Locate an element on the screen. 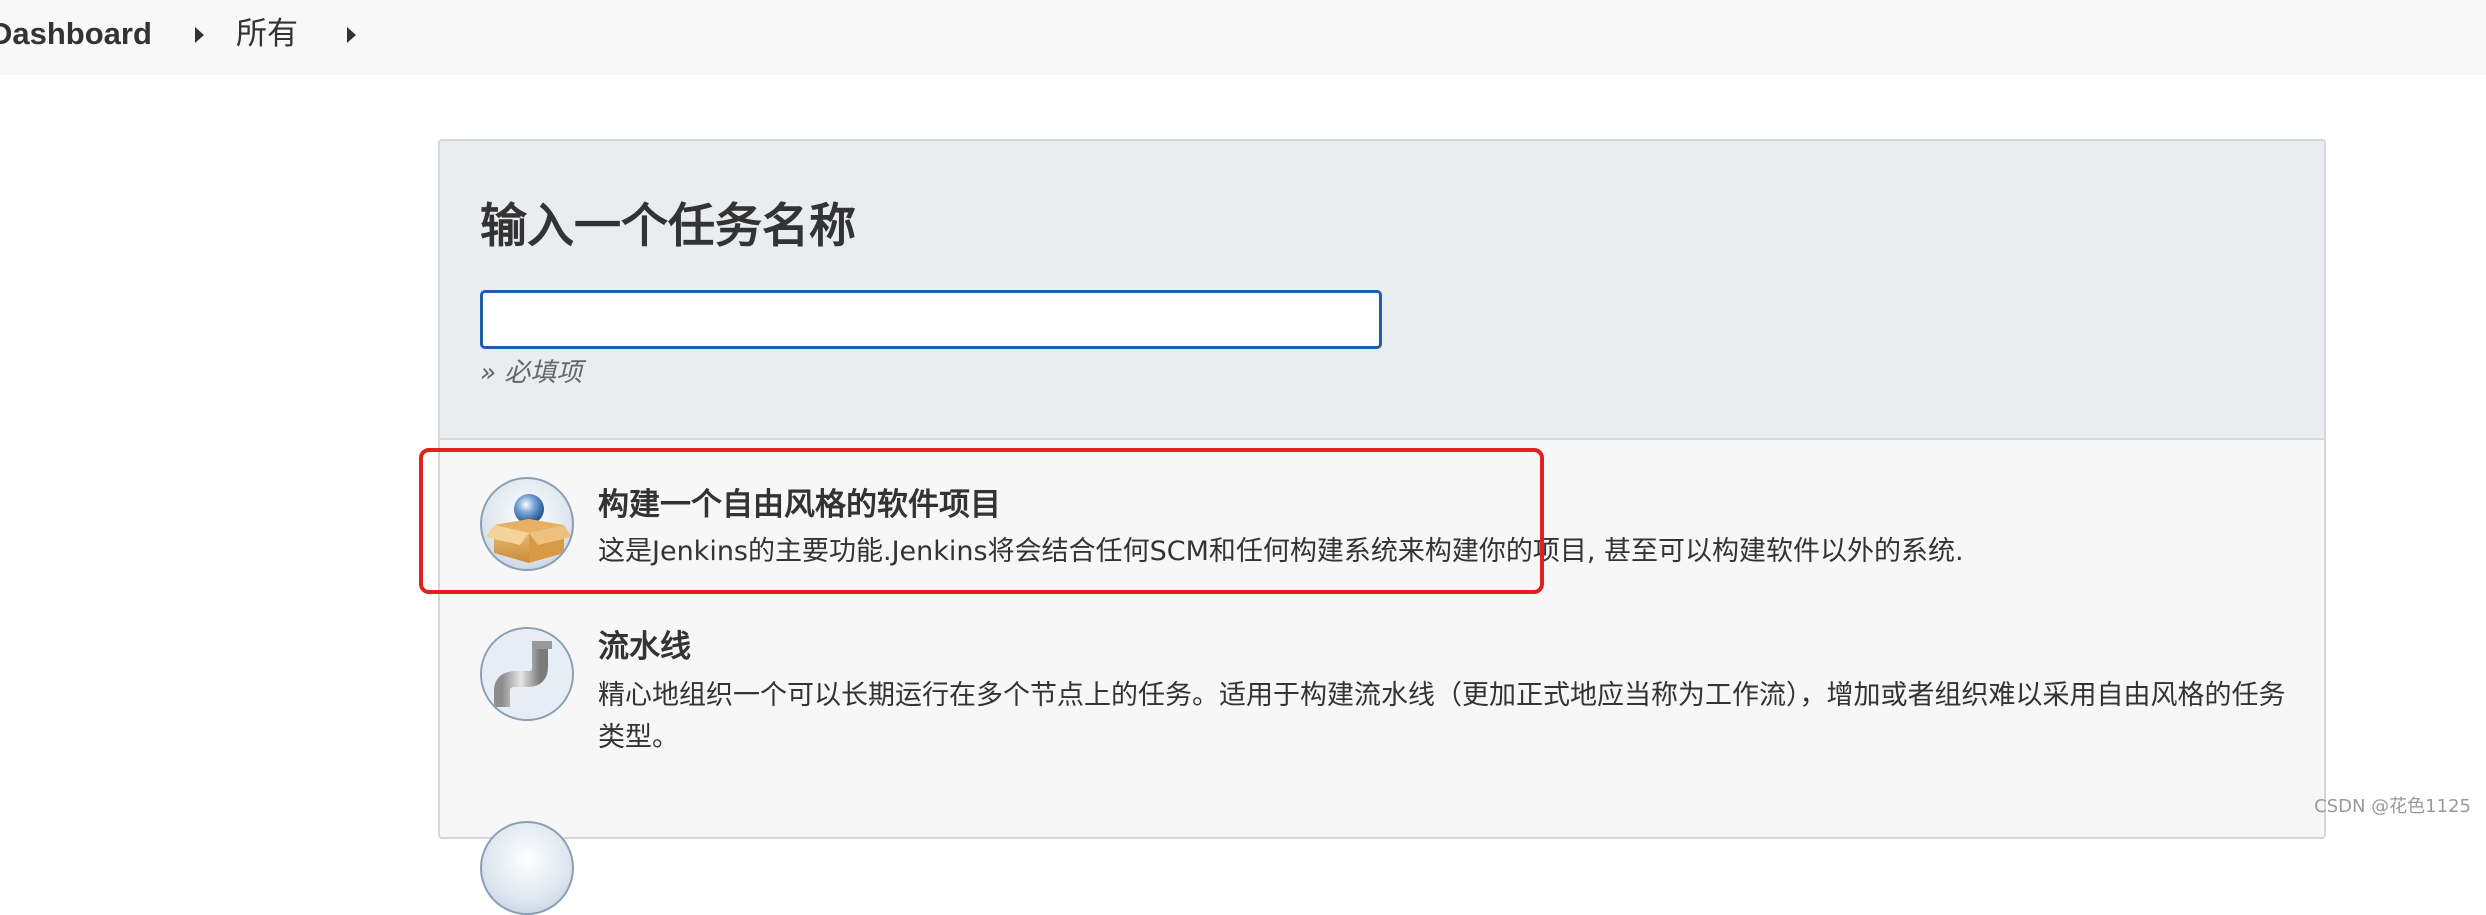 The height and width of the screenshot is (915, 2486). pipeline-icon is located at coordinates (527, 674).